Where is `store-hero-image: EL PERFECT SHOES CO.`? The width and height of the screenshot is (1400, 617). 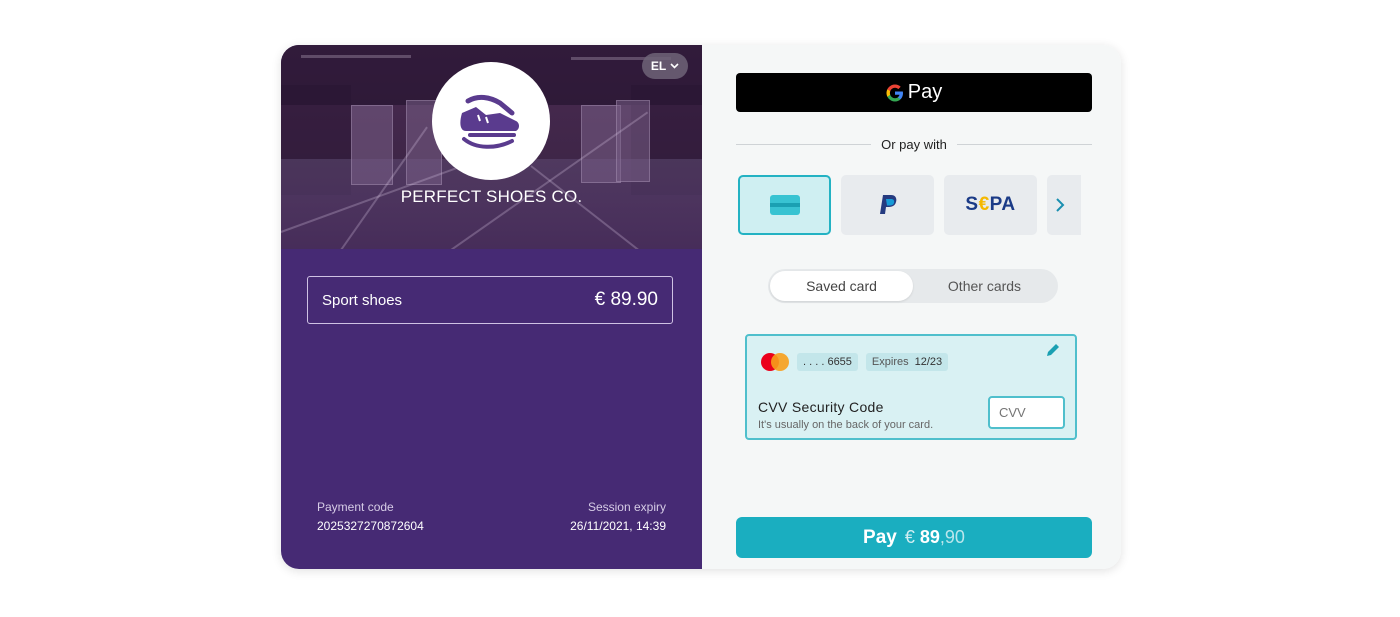 store-hero-image: EL PERFECT SHOES CO. is located at coordinates (491, 147).